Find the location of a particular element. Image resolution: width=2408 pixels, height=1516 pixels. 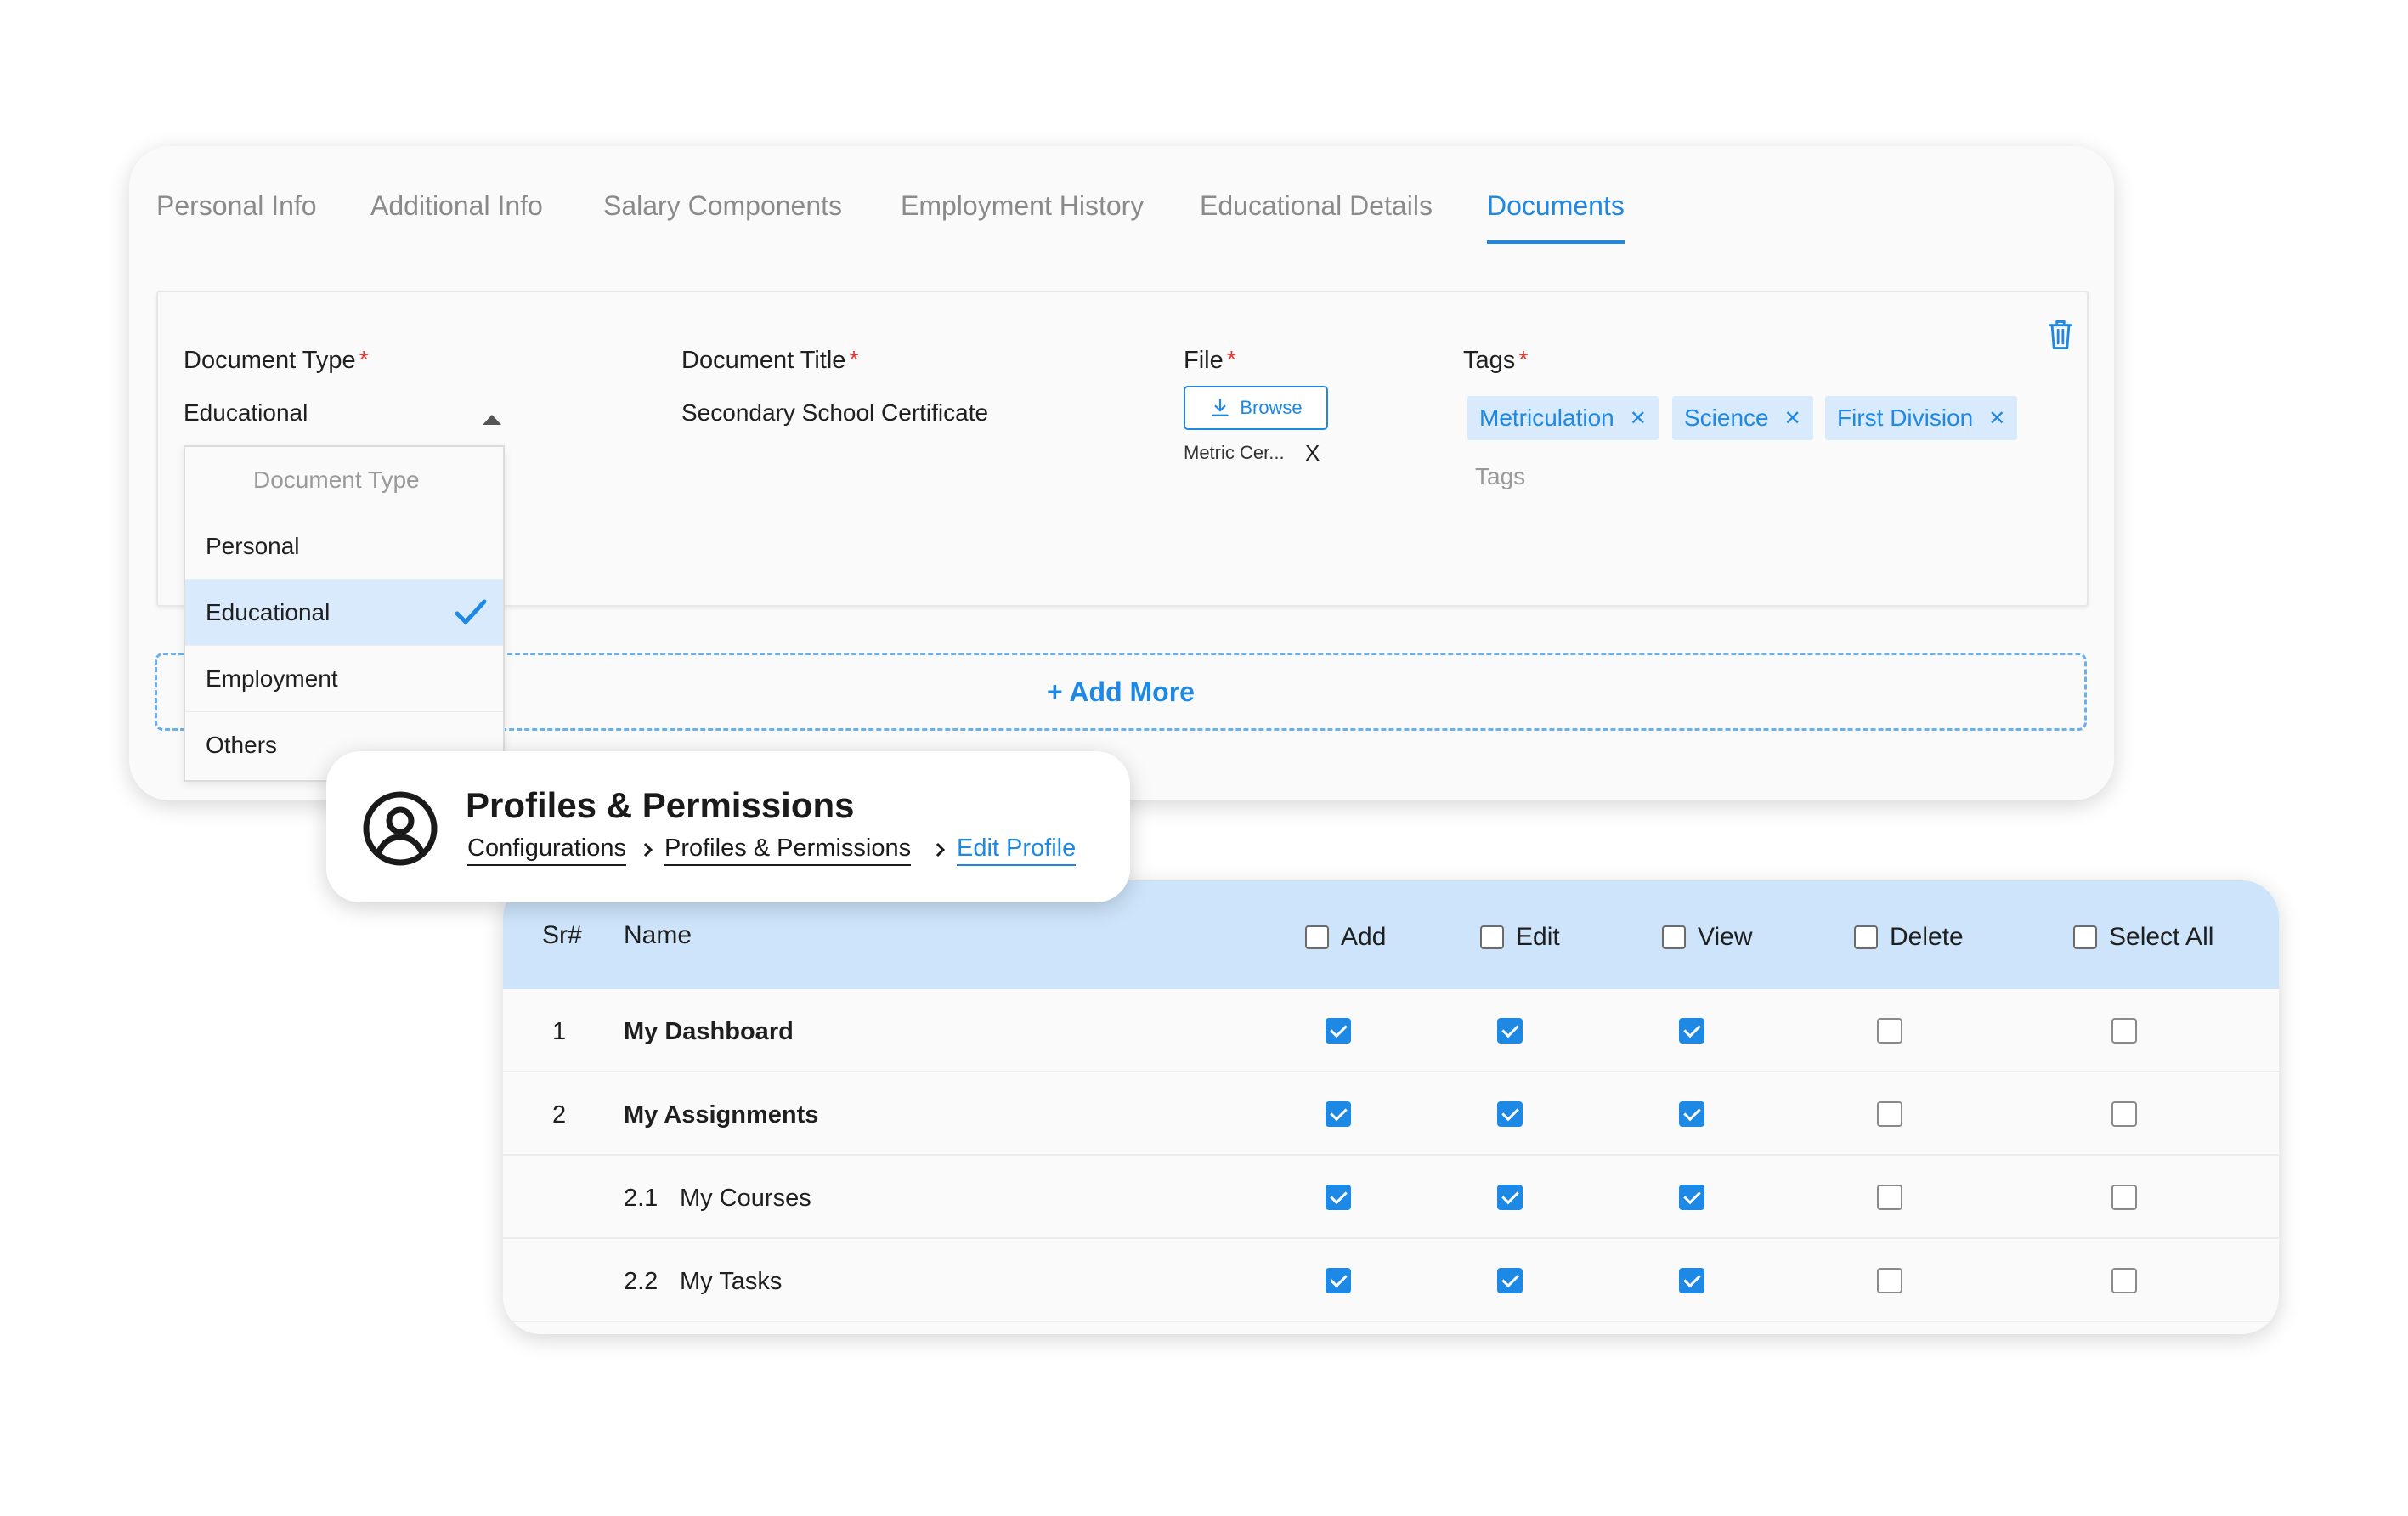

header-sr: Sr# is located at coordinates (562, 935).